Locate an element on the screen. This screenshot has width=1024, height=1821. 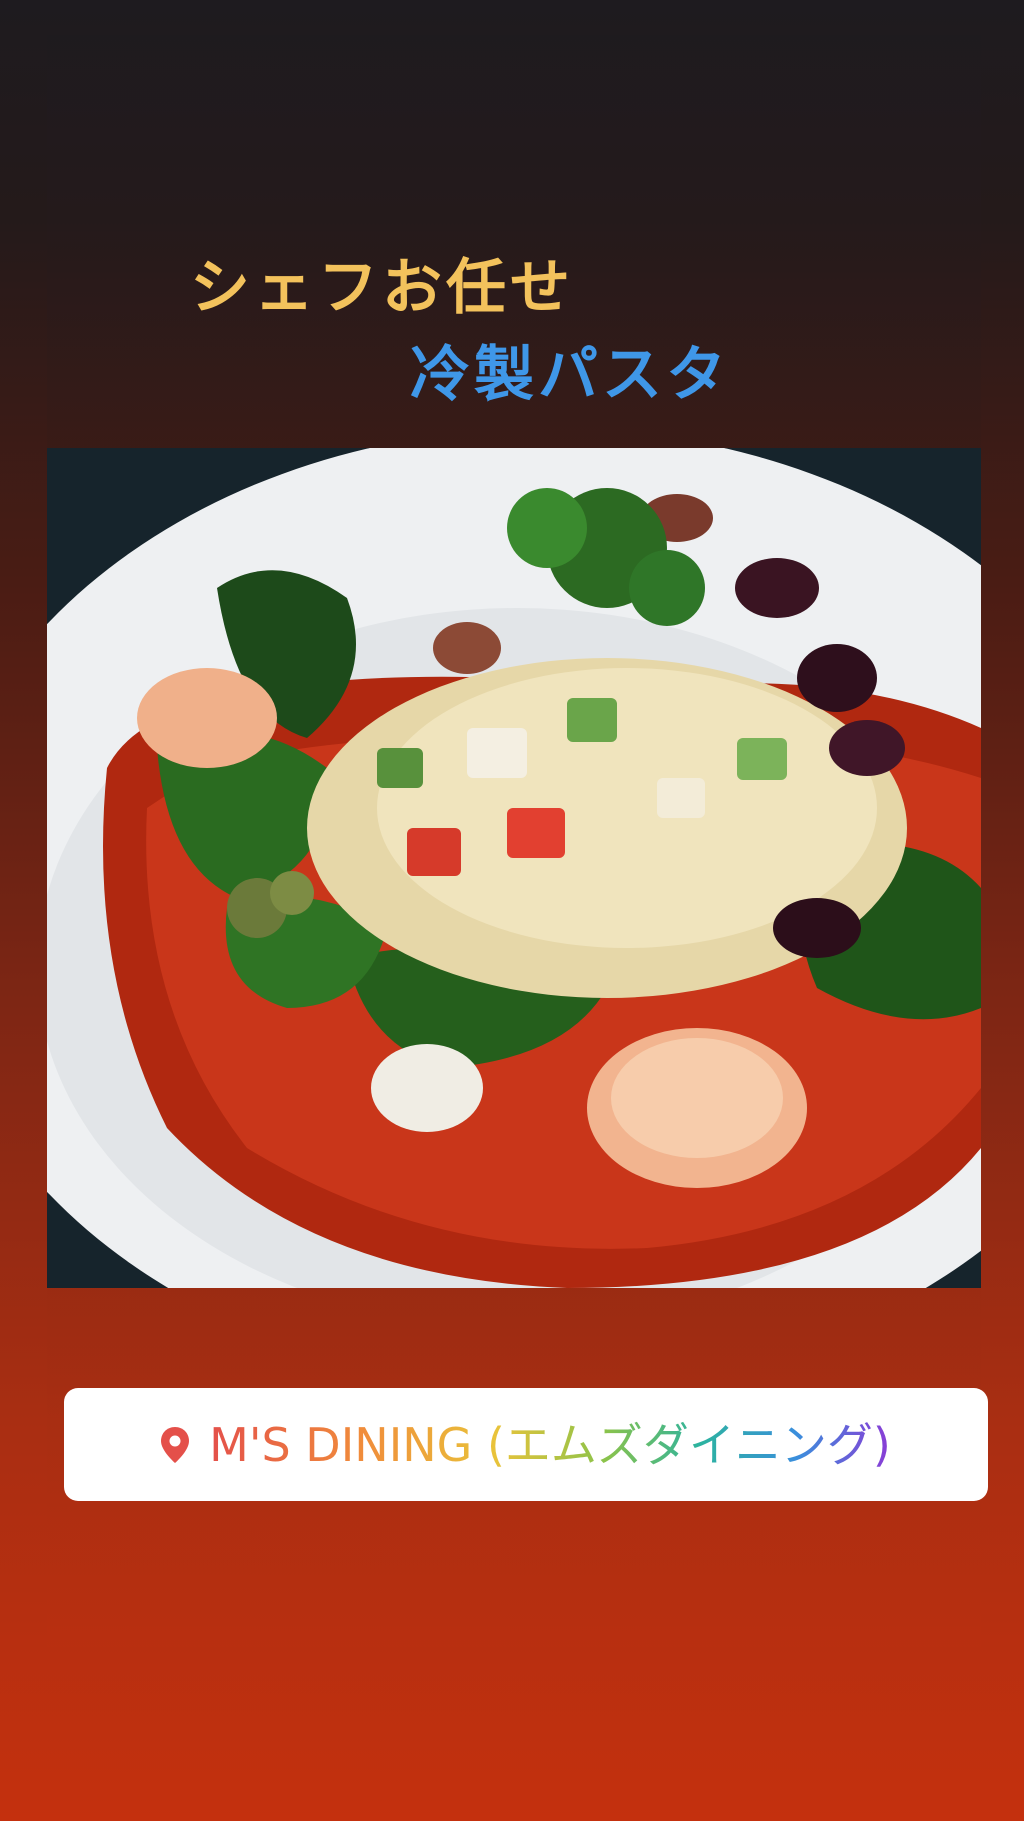
location-label: M'S DINING (エムズダイニング) is located at coordinates (550, 1445).